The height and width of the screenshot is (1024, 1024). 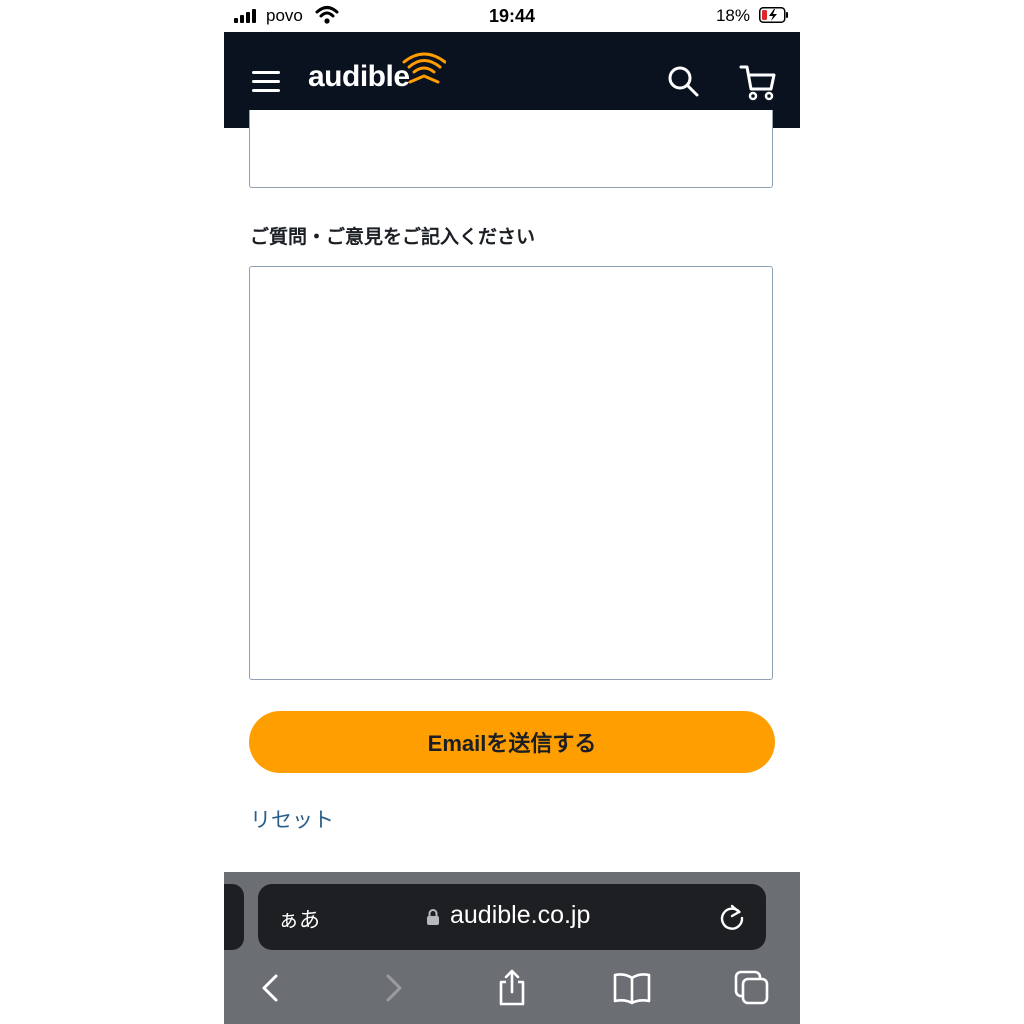 I want to click on audible-logo: audible, so click(x=378, y=77).